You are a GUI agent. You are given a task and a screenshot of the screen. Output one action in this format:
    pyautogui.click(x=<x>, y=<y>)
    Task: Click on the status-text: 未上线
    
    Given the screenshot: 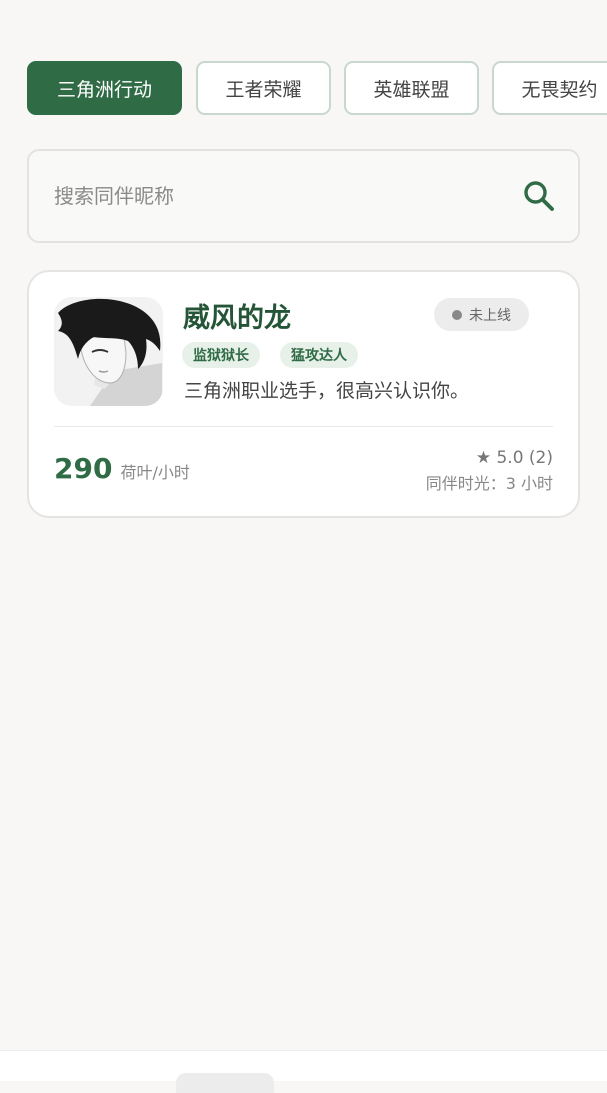 What is the action you would take?
    pyautogui.click(x=490, y=315)
    